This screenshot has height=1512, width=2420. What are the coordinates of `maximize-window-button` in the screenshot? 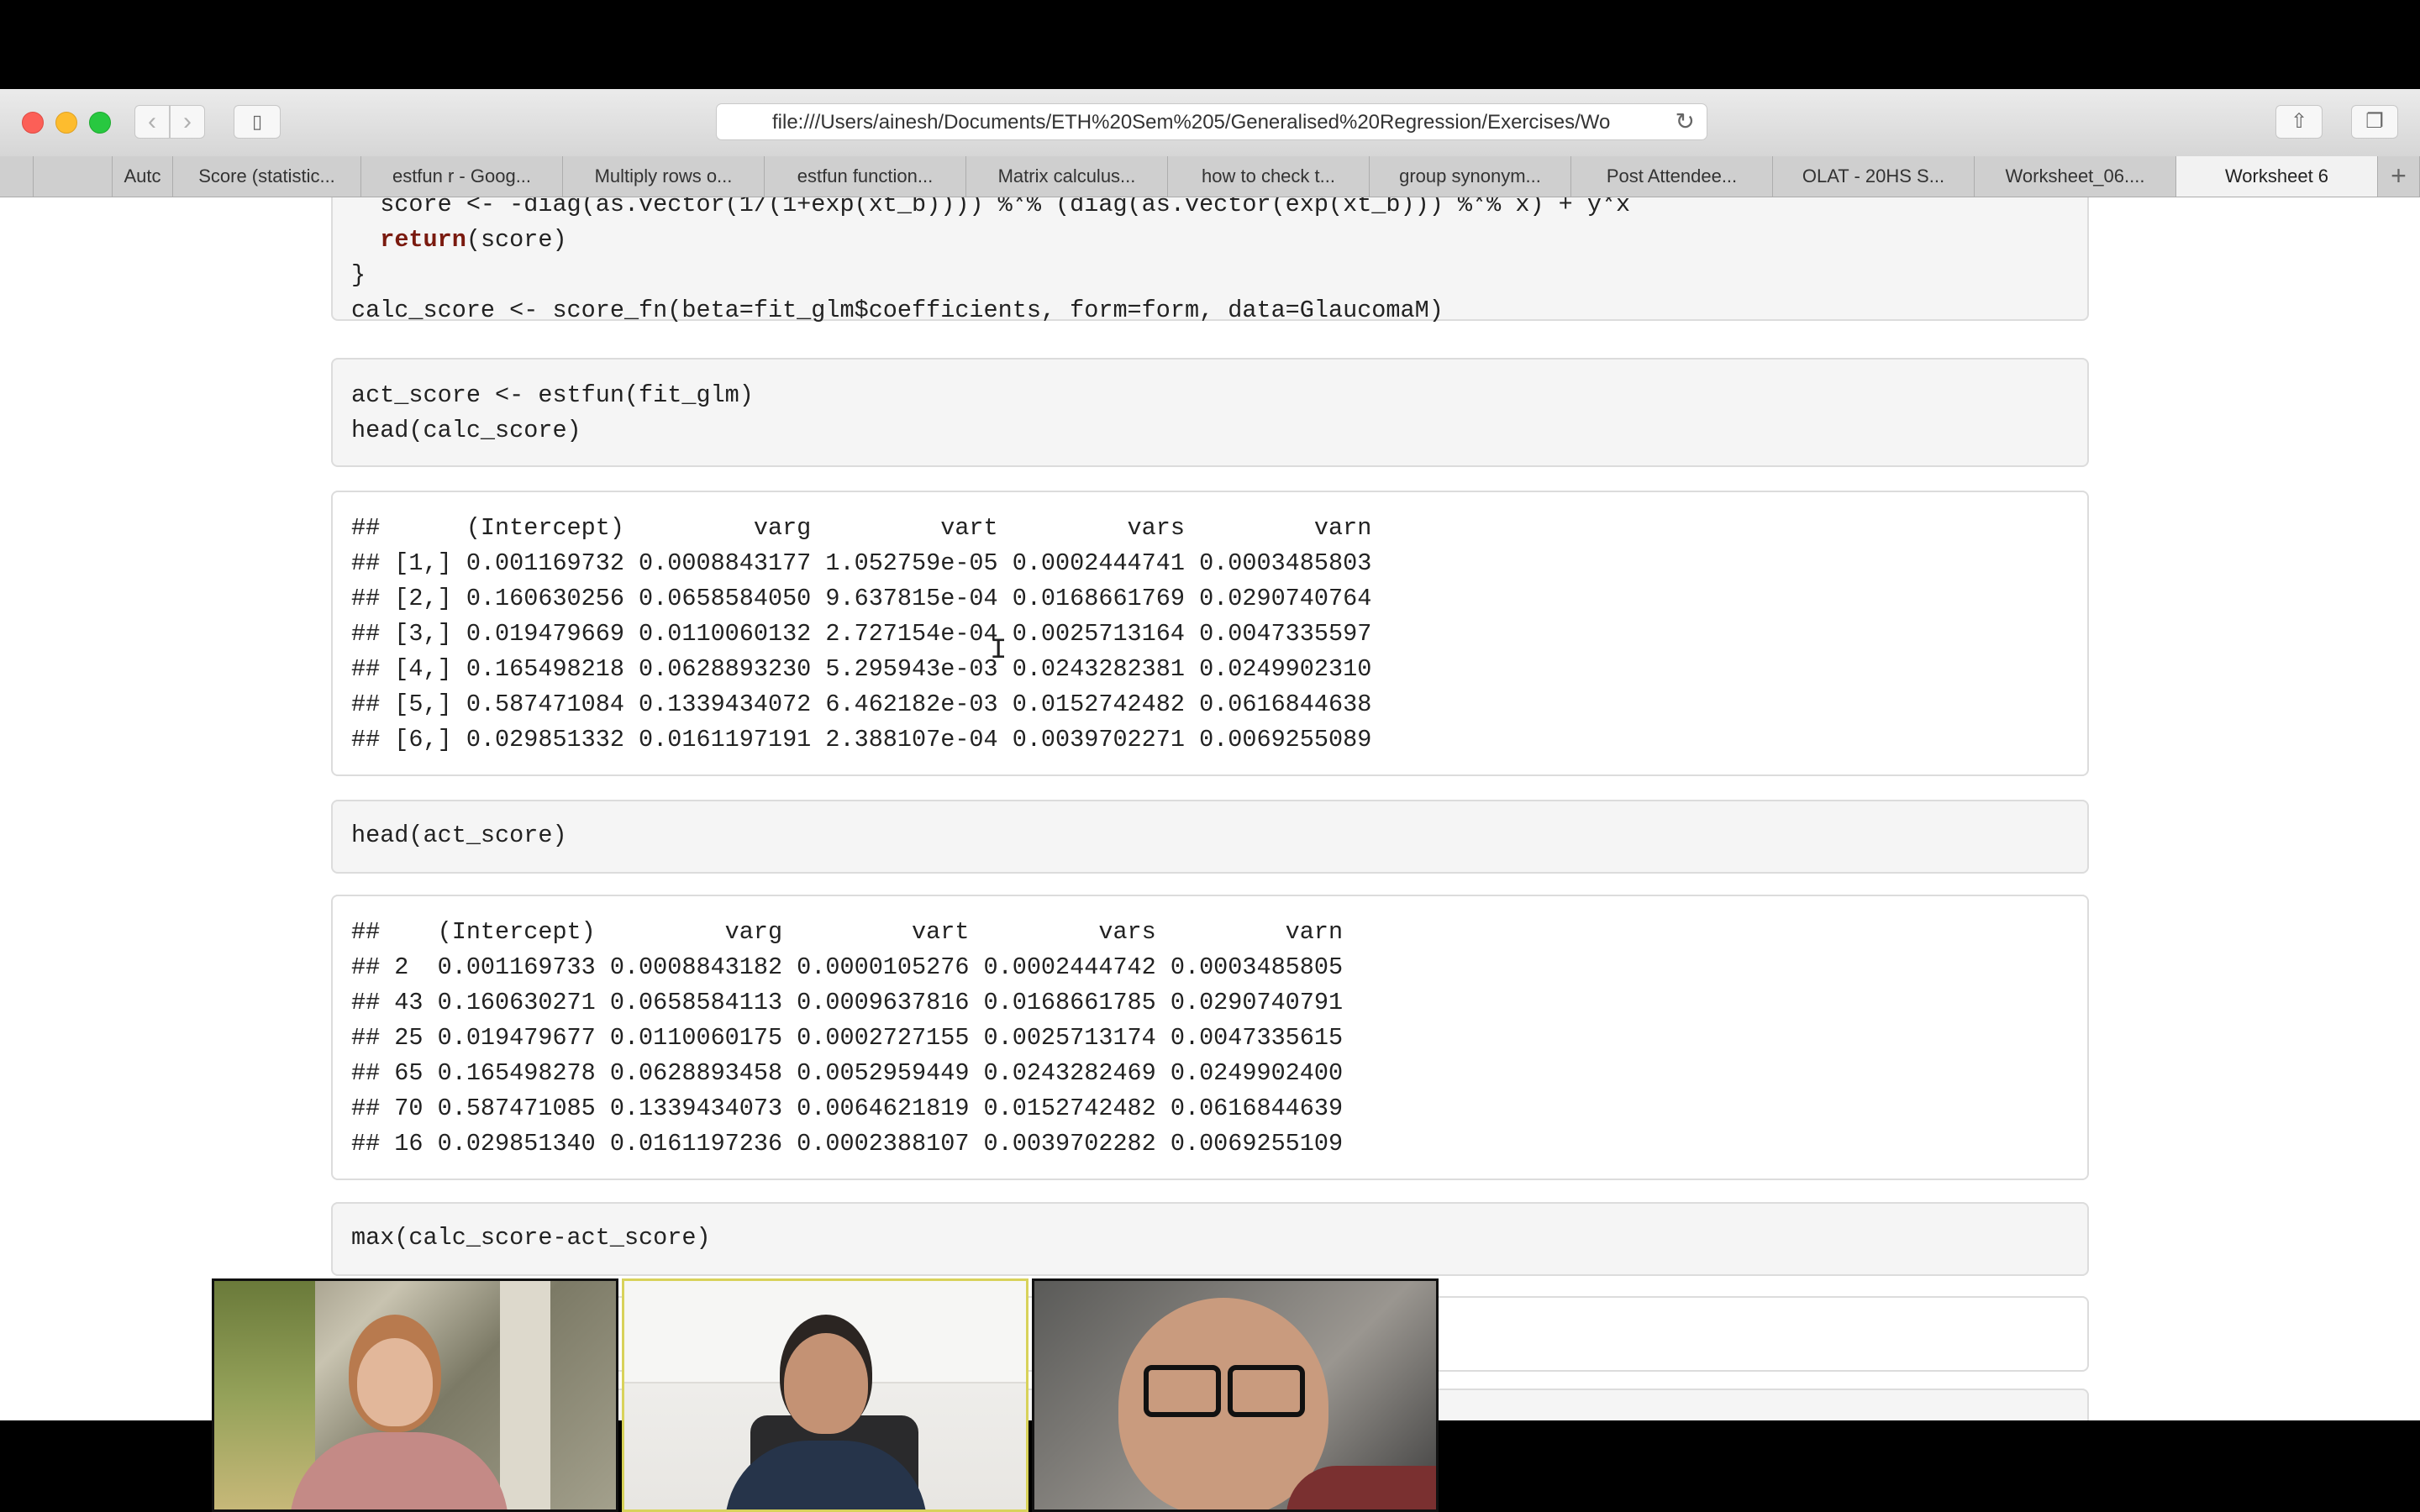 It's located at (100, 123).